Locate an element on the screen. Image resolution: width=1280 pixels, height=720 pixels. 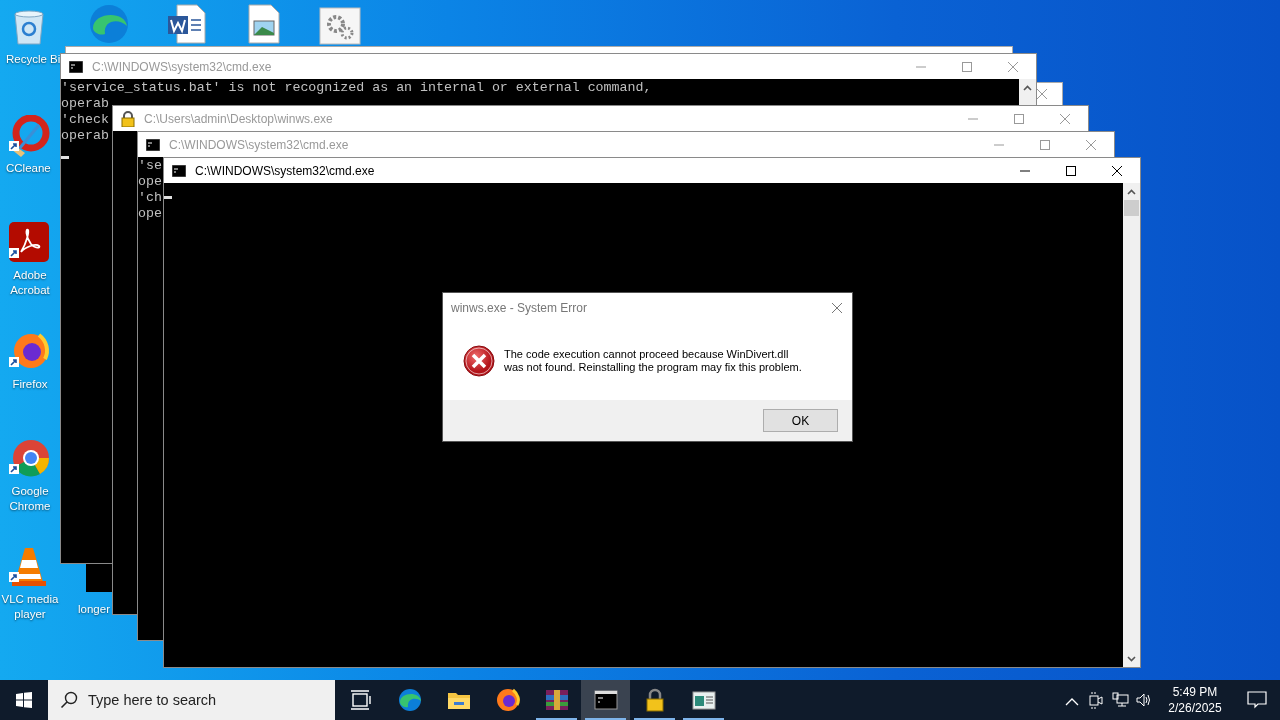
broom-icon is located at coordinates (30, 136).